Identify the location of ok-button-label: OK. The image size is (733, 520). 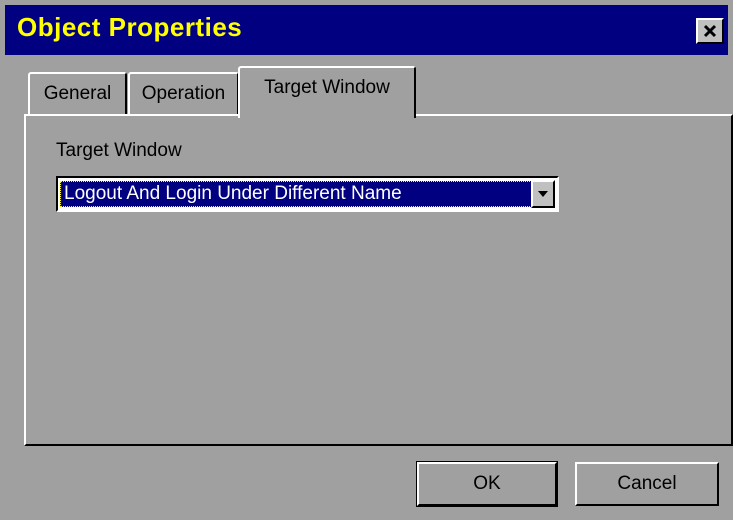
(487, 483).